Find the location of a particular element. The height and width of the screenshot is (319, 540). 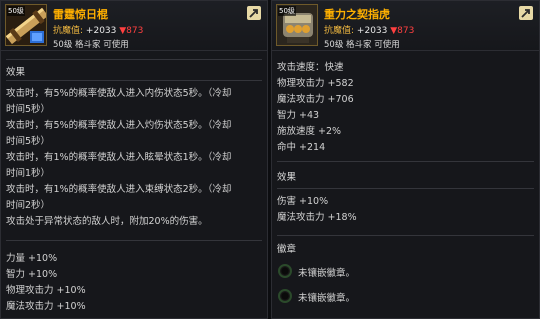

right-effect-line: 魔法攻击力 +18% is located at coordinates (317, 217).